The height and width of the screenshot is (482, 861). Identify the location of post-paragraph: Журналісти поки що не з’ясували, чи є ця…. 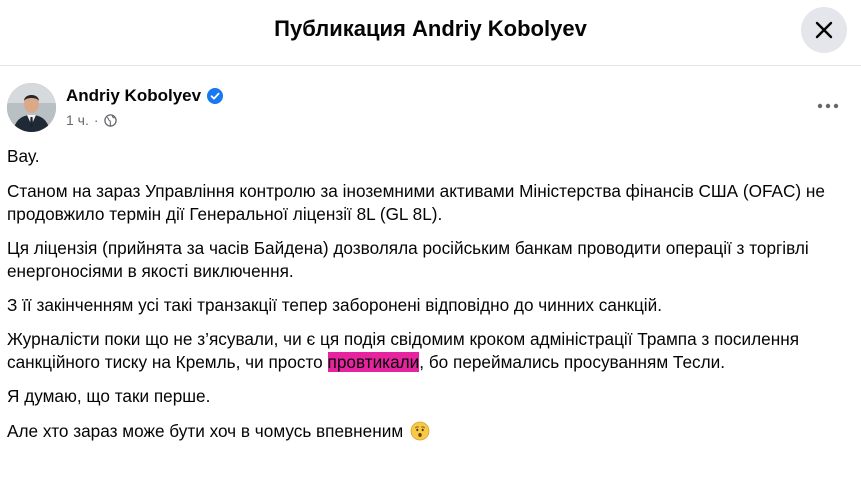
(432, 351).